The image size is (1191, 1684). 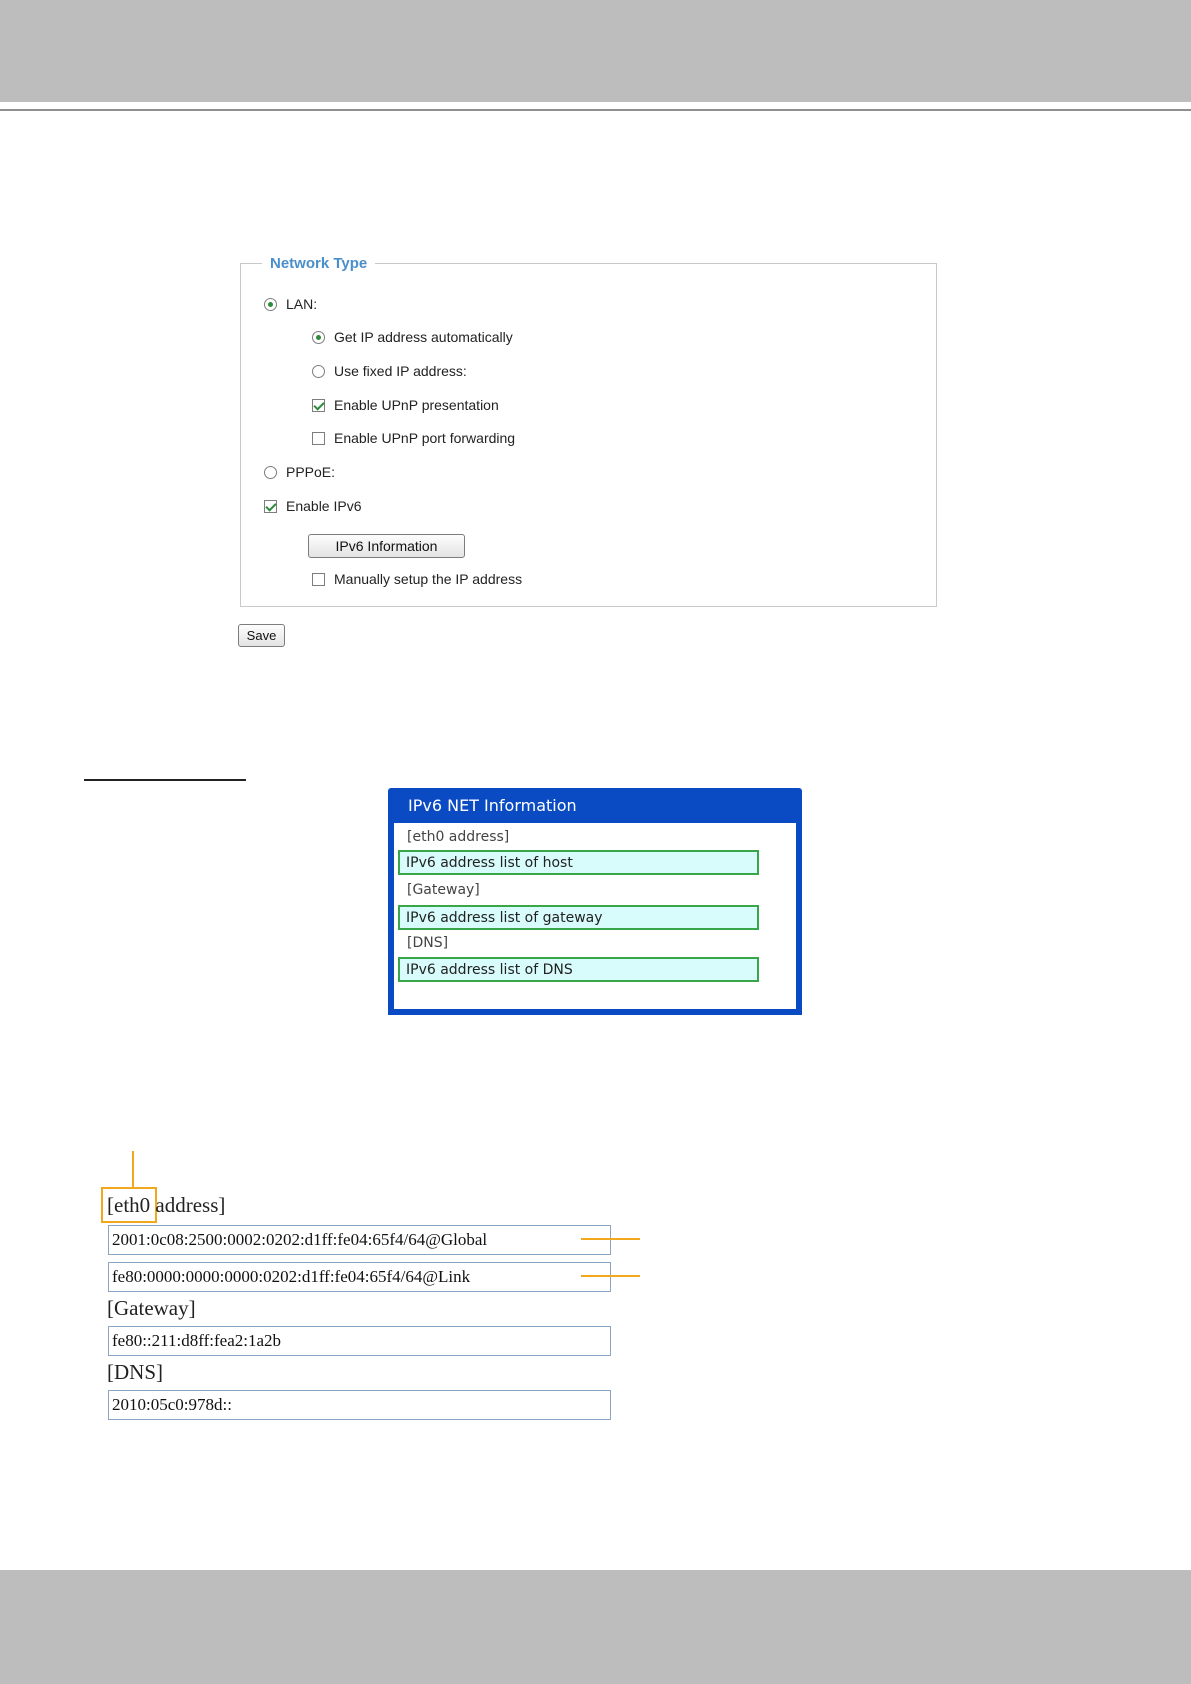 What do you see at coordinates (318, 405) in the screenshot?
I see `upnp-presentation-checkbox` at bounding box center [318, 405].